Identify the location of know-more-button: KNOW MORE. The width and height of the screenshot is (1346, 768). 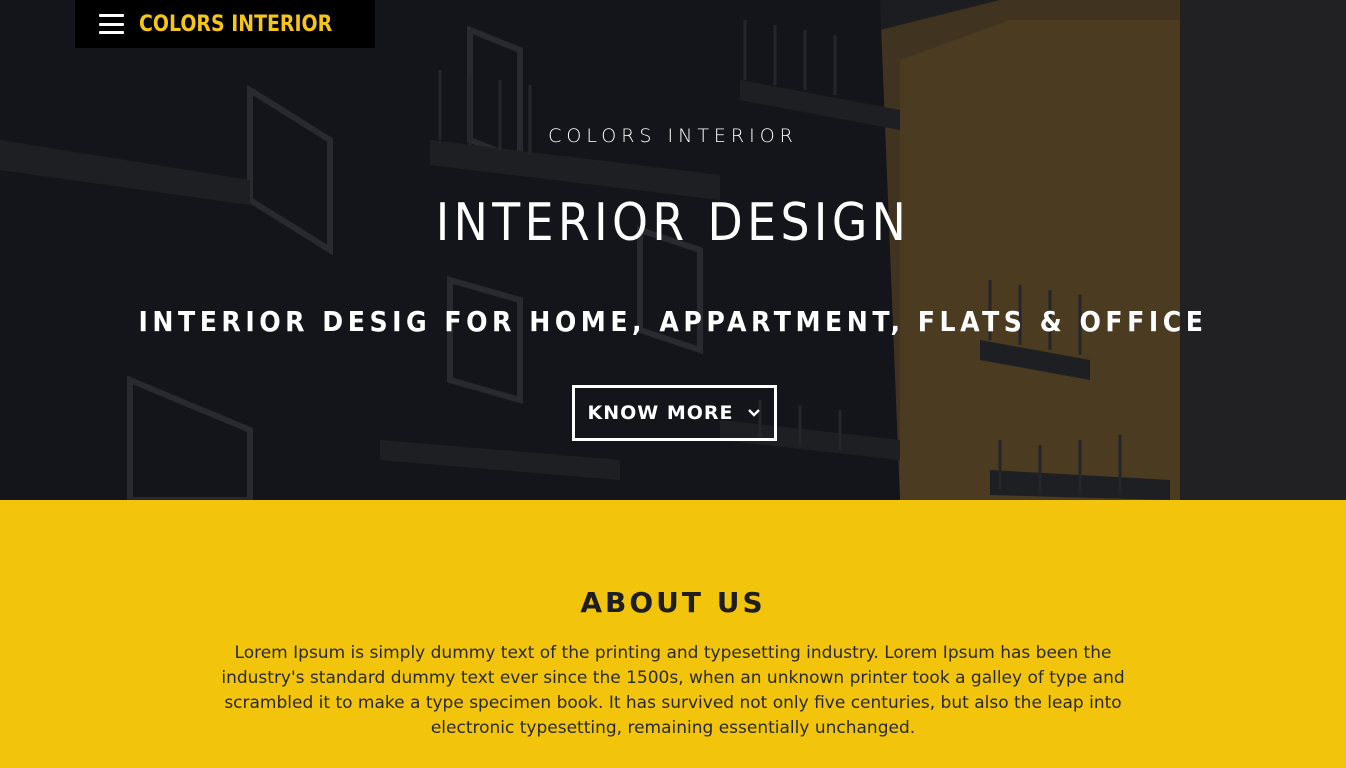
(674, 413).